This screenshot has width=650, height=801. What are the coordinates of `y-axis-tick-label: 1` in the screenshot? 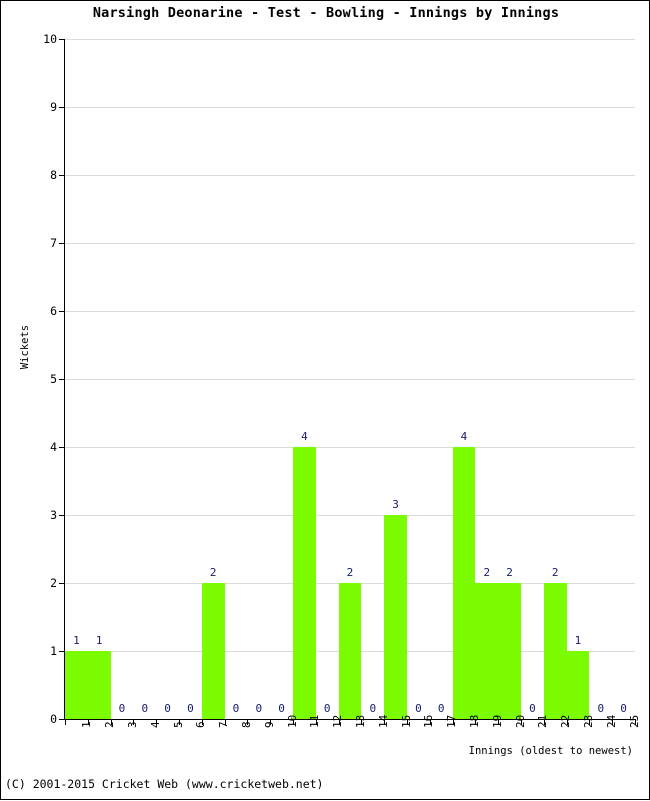 It's located at (53, 651).